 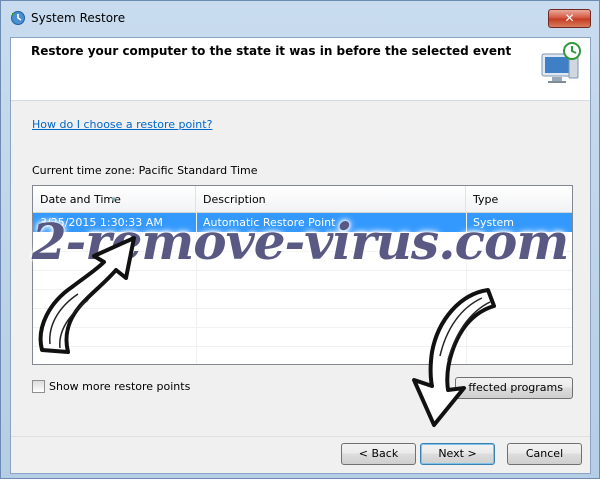 What do you see at coordinates (18, 18) in the screenshot?
I see `system-restore-icon` at bounding box center [18, 18].